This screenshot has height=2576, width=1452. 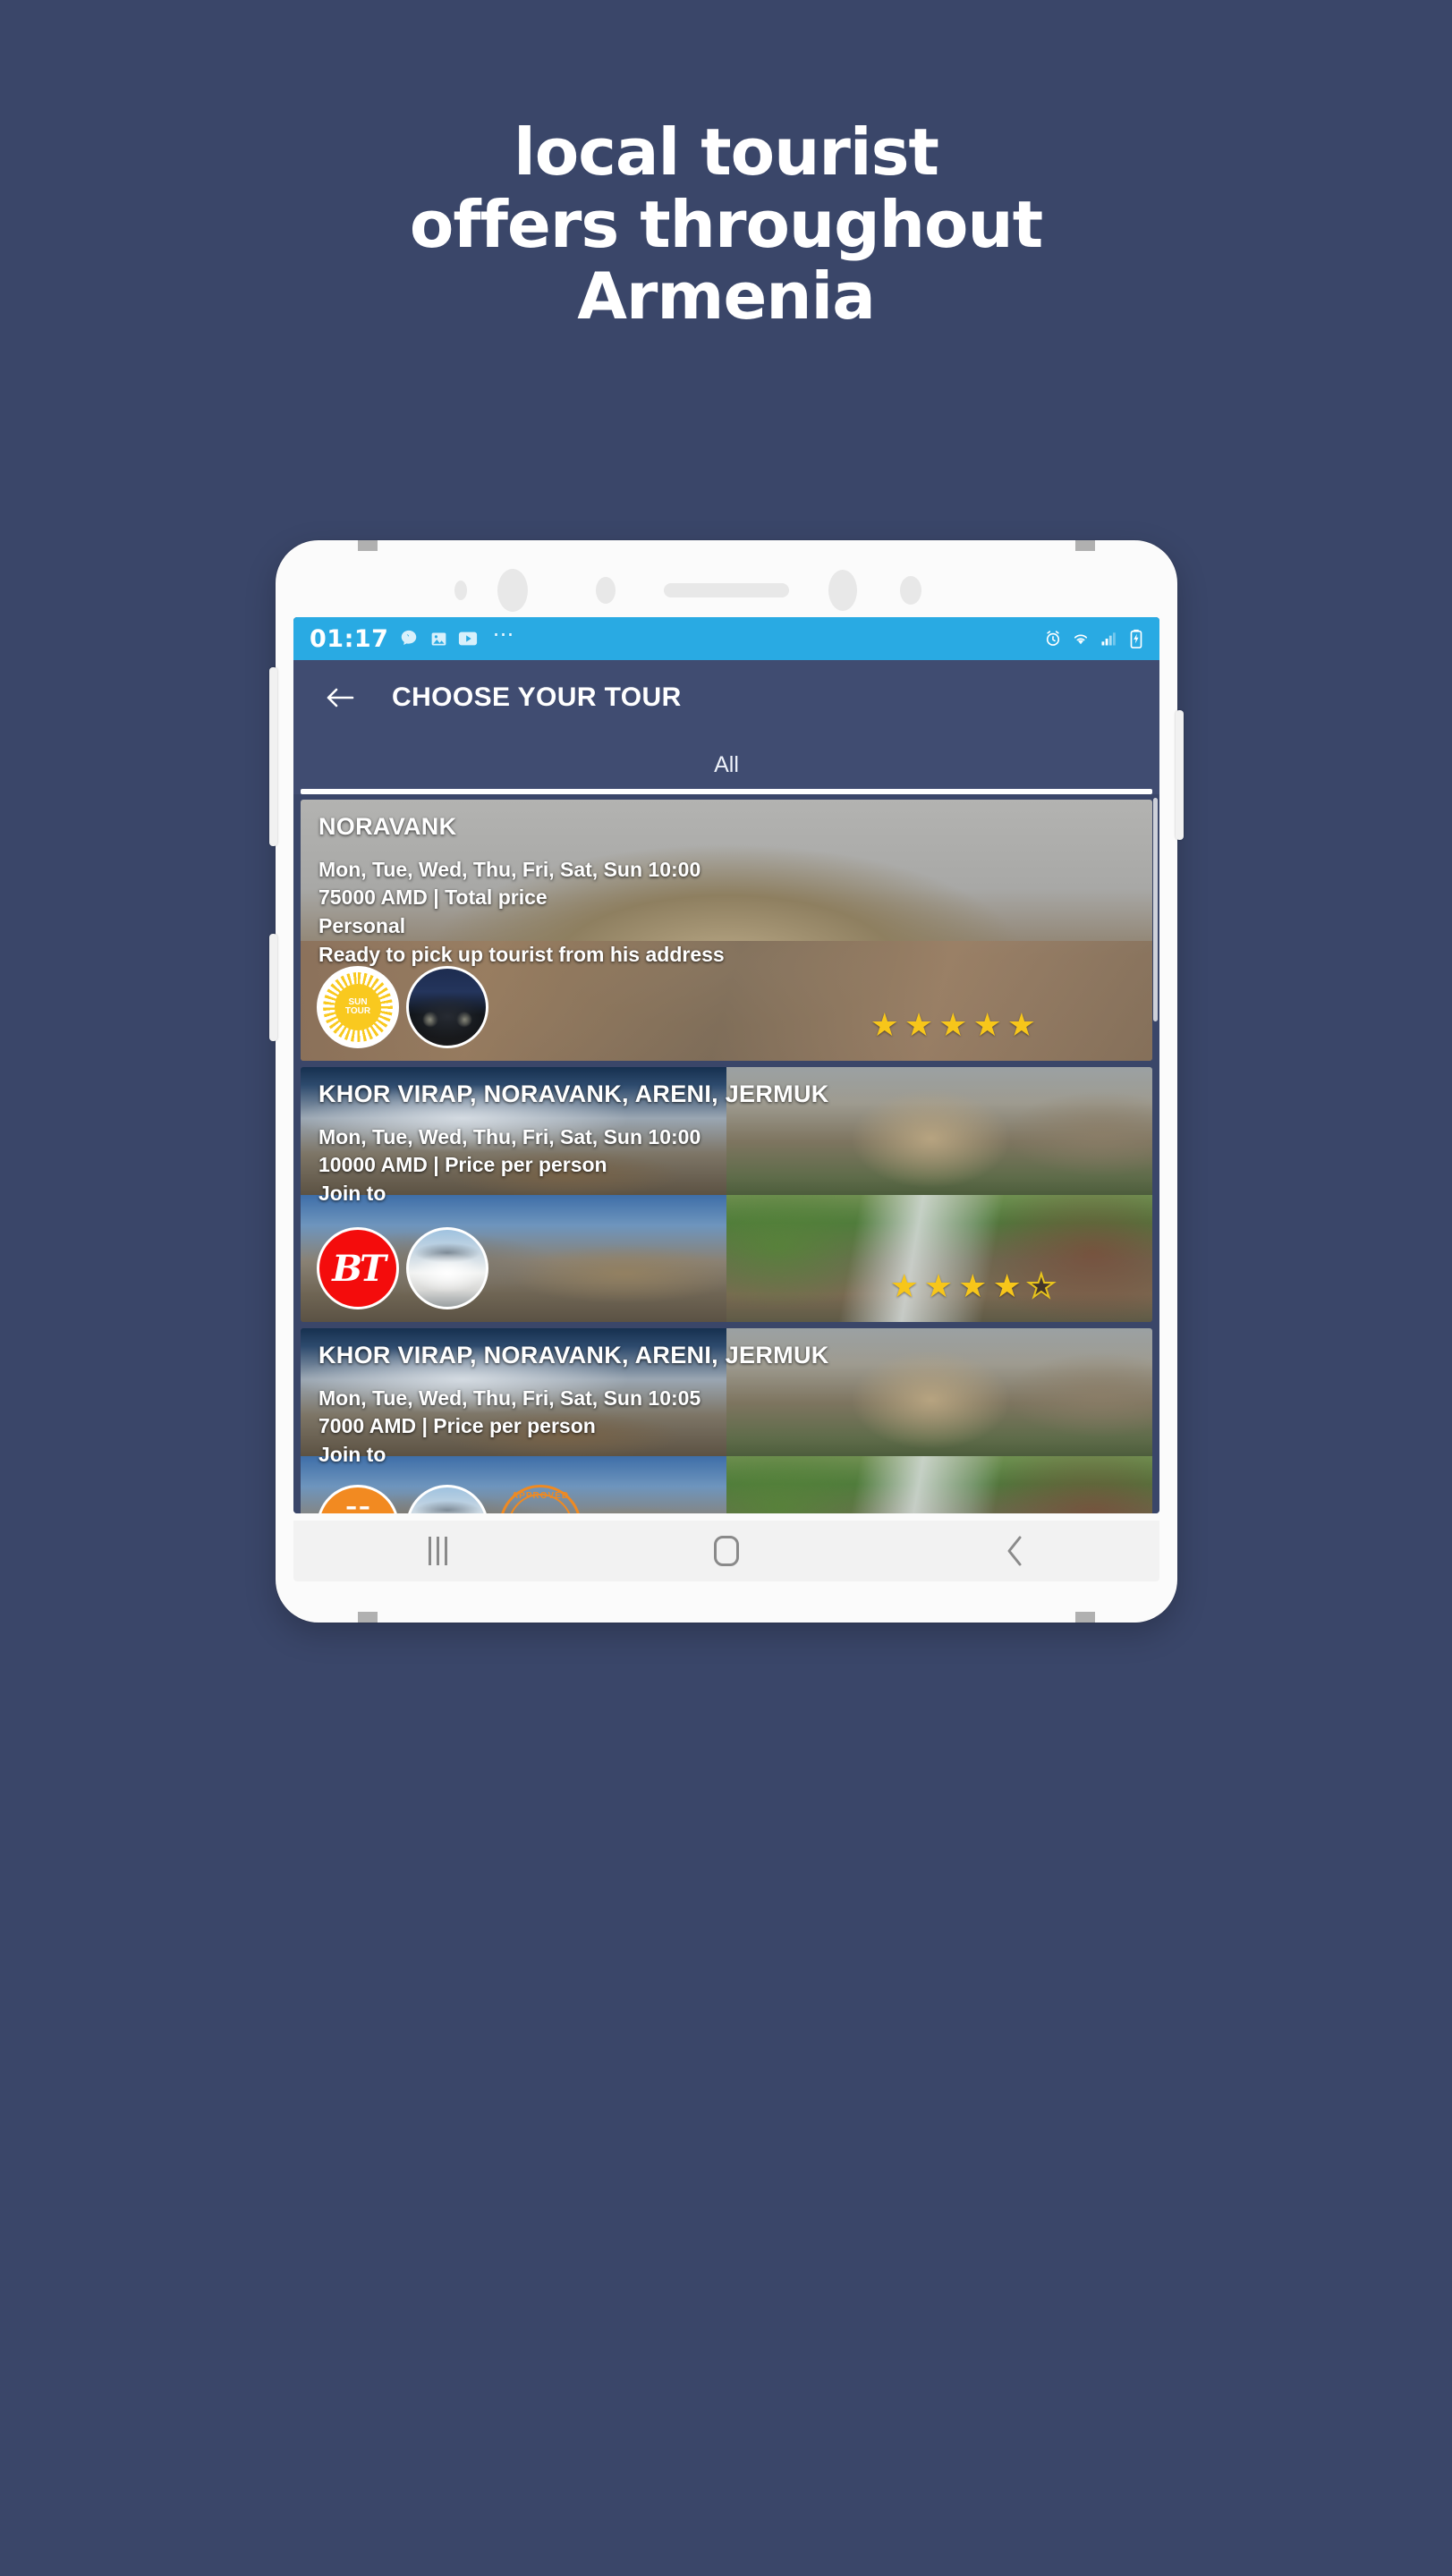 I want to click on battery-charging-icon, so click(x=1136, y=638).